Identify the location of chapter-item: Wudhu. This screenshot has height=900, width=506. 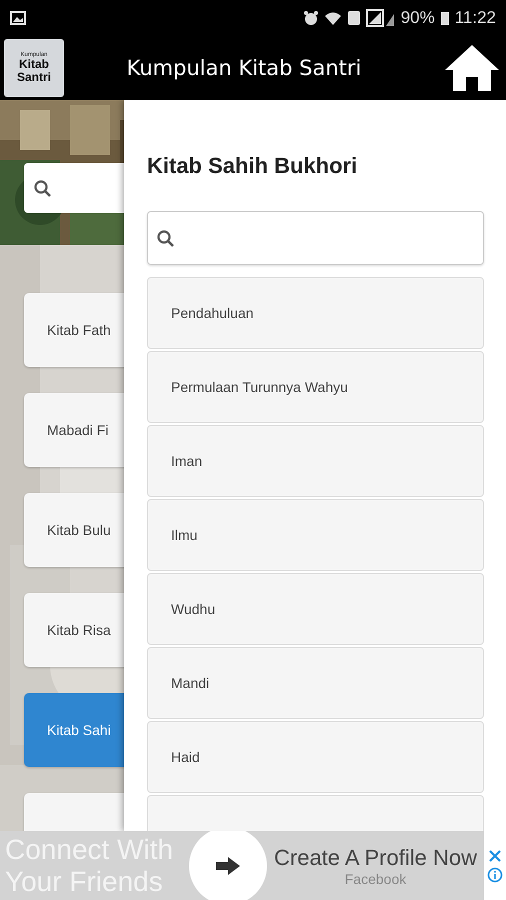
(315, 609).